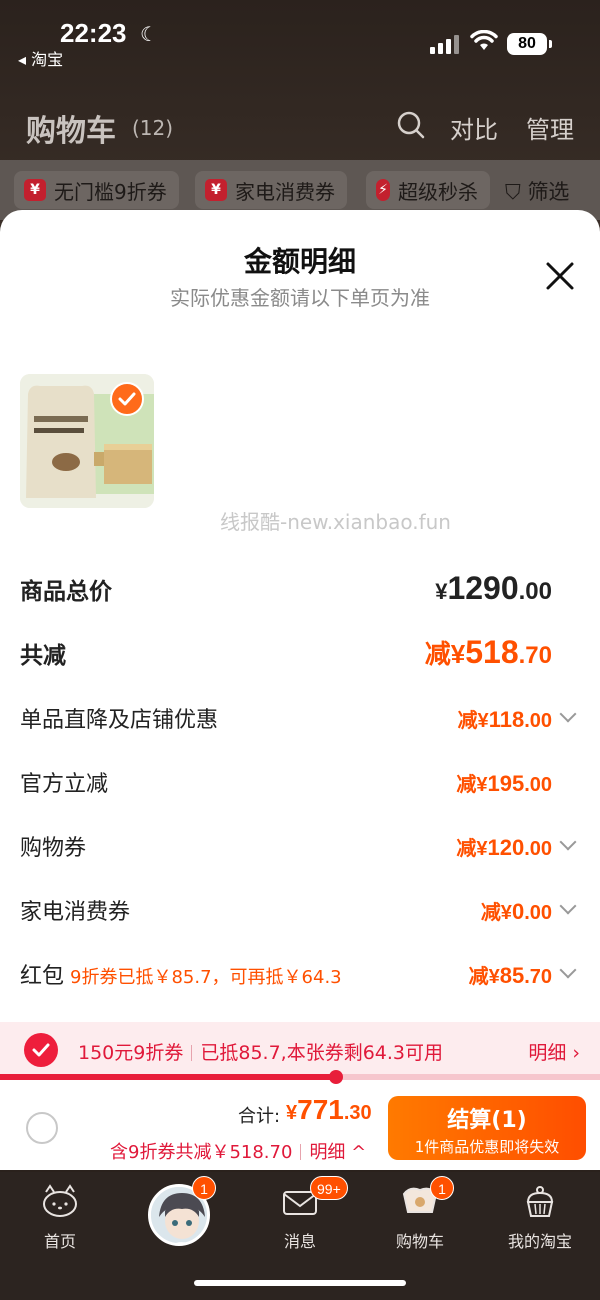  I want to click on discount-value: 减¥0.00, so click(516, 911).